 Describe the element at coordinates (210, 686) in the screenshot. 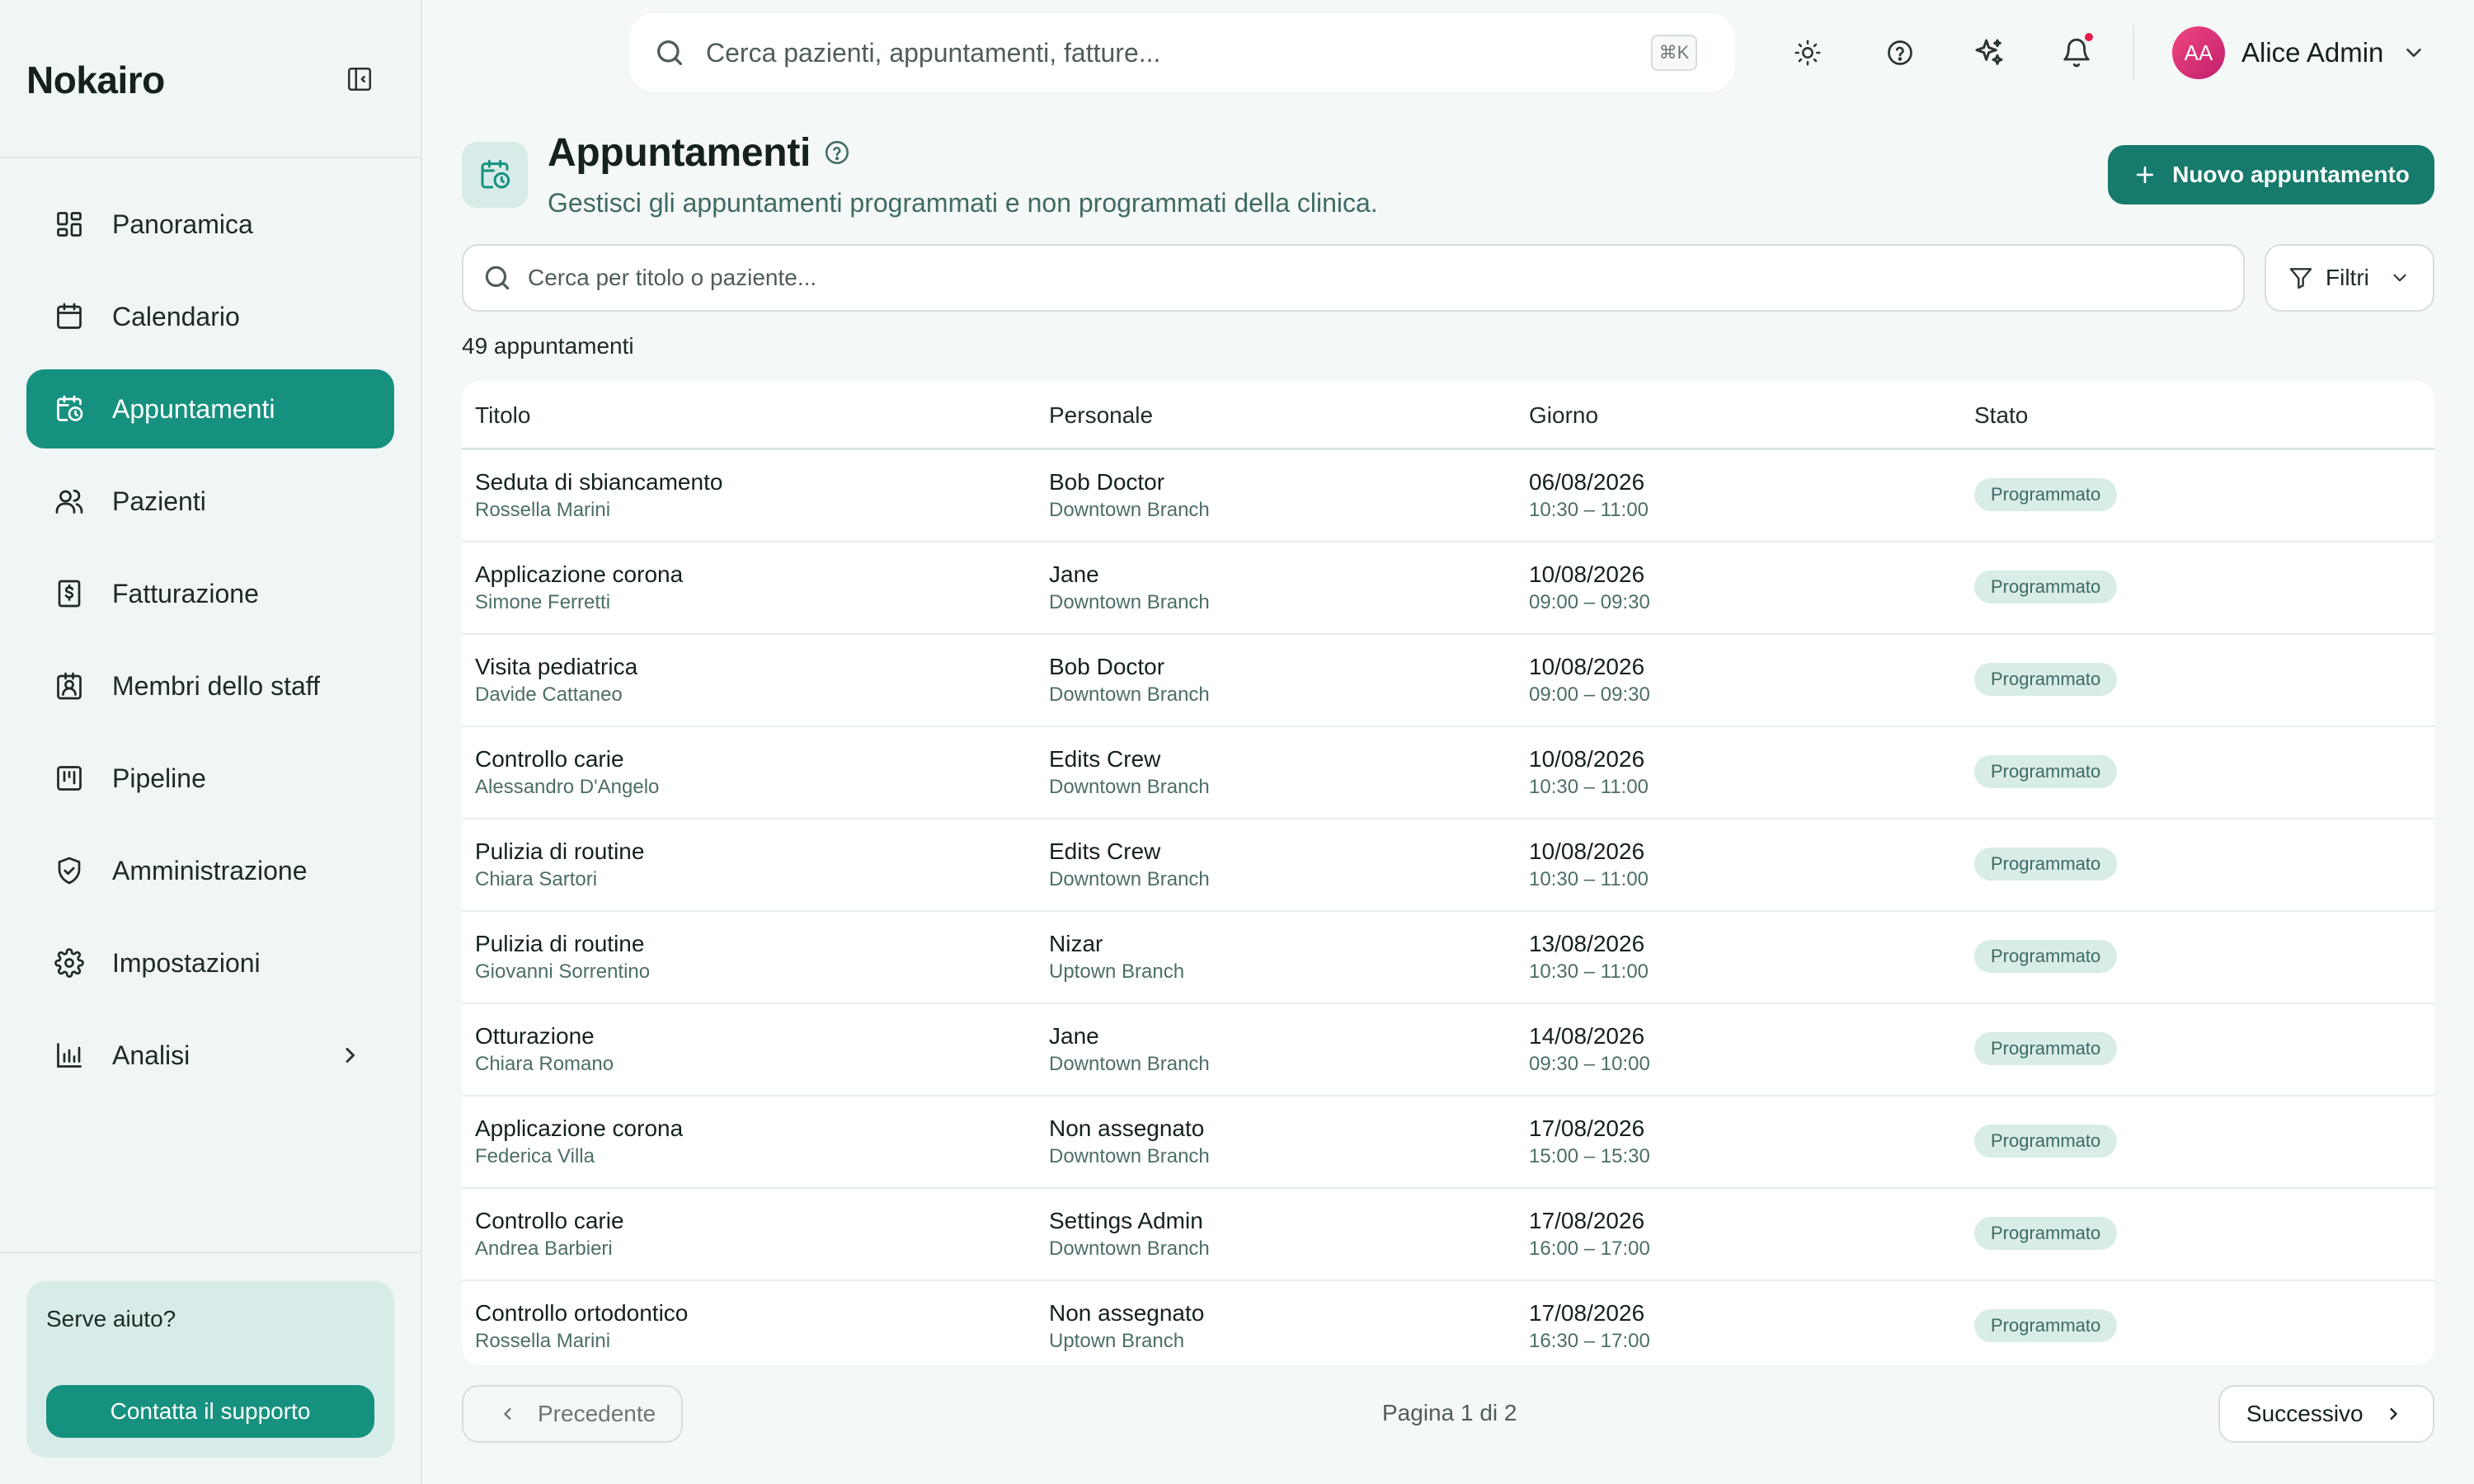

I see `sidebar-item-staff: Membri dello staff` at that location.